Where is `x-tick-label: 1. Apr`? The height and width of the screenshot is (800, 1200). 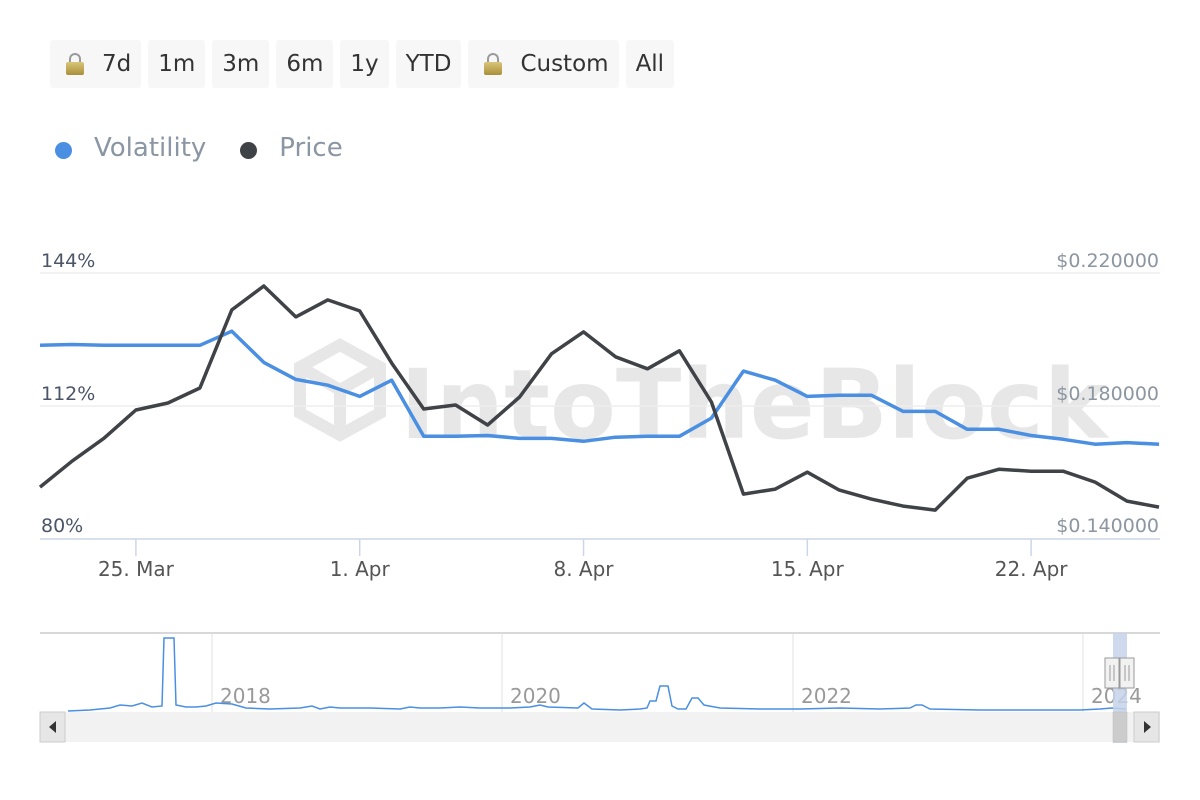
x-tick-label: 1. Apr is located at coordinates (360, 569).